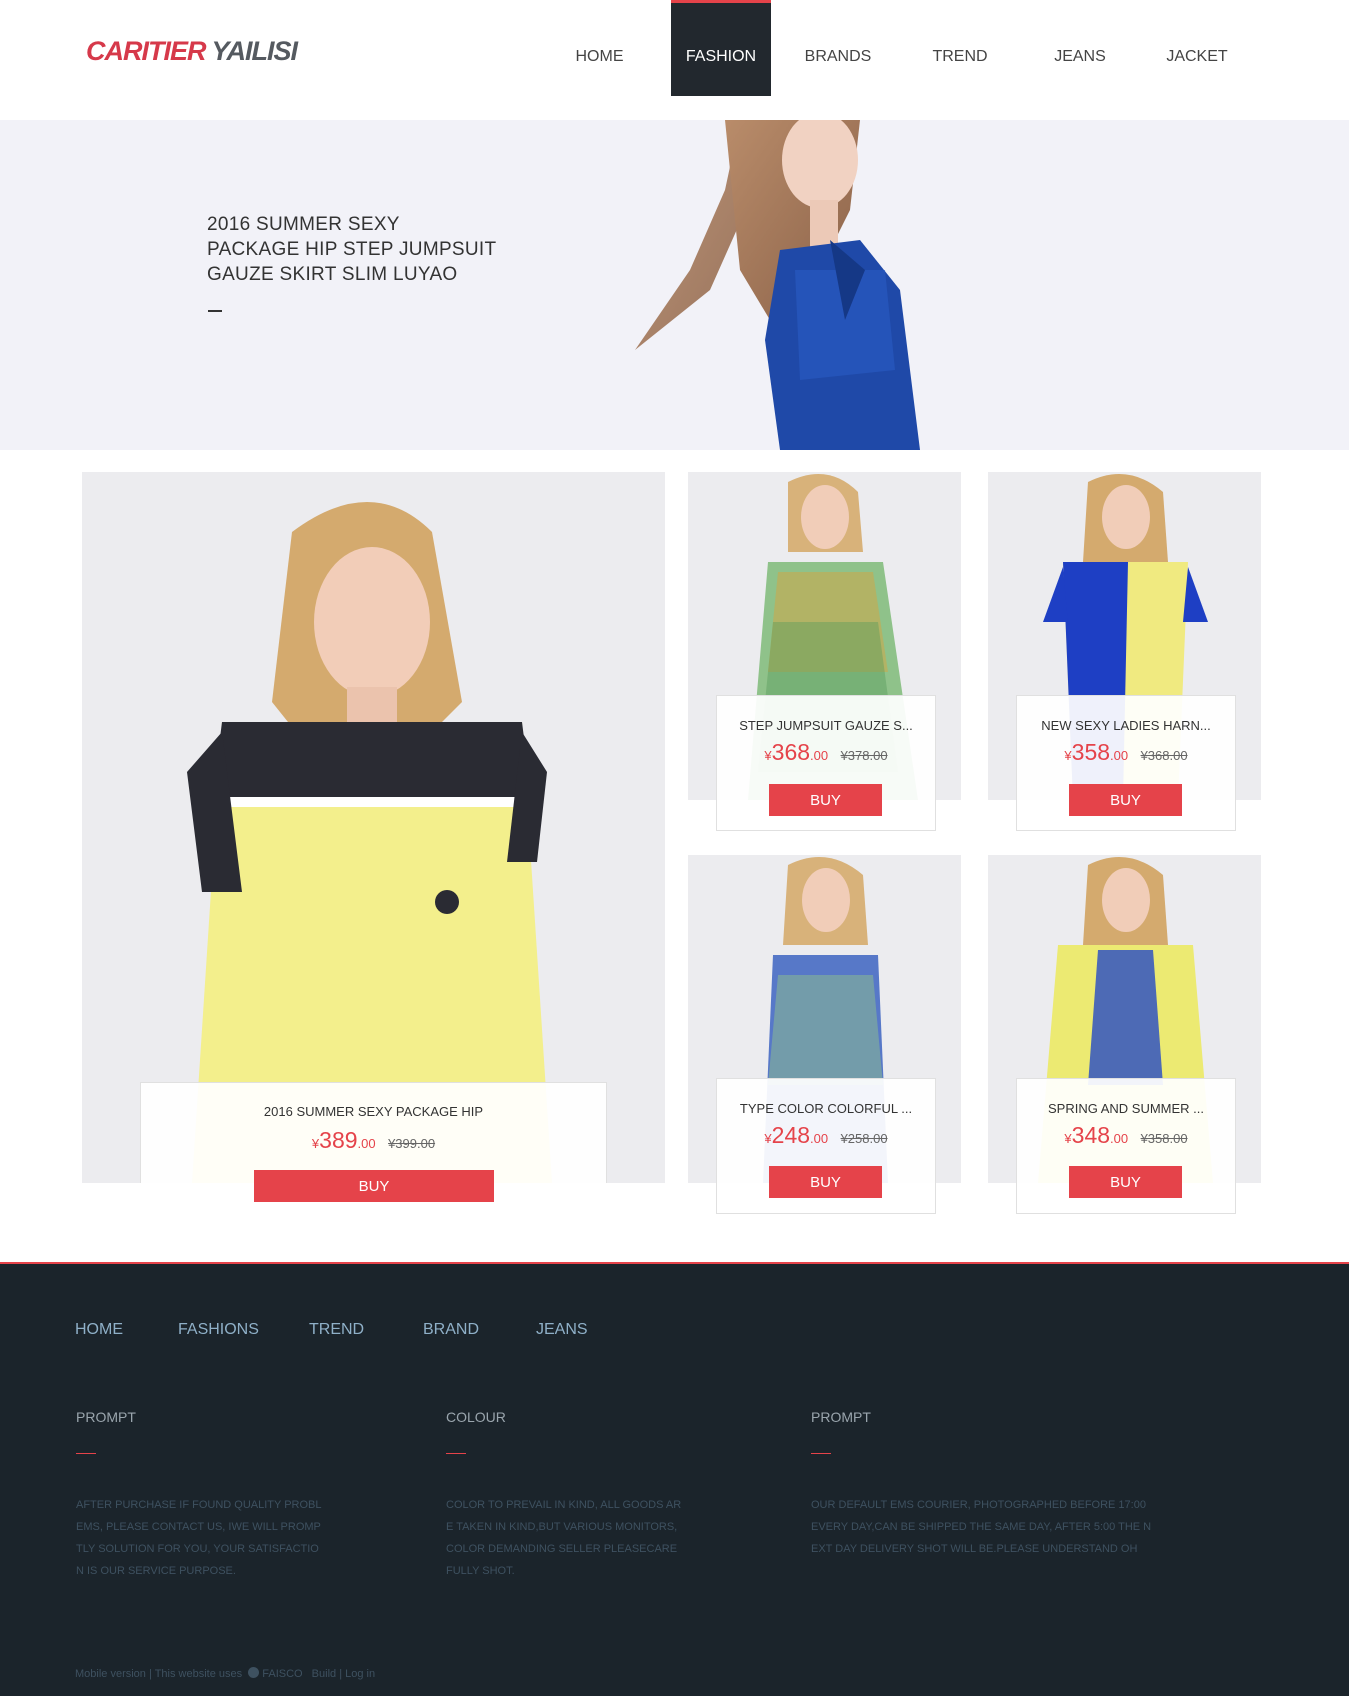 This screenshot has width=1366, height=1696. I want to click on mobile-version-link: Mobile version, so click(110, 1674).